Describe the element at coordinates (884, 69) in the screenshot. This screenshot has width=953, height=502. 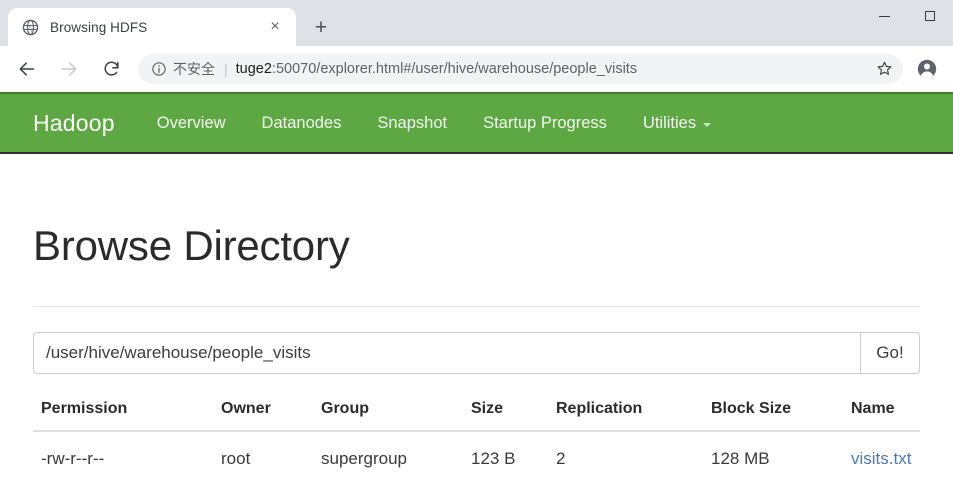
I see `star-icon` at that location.